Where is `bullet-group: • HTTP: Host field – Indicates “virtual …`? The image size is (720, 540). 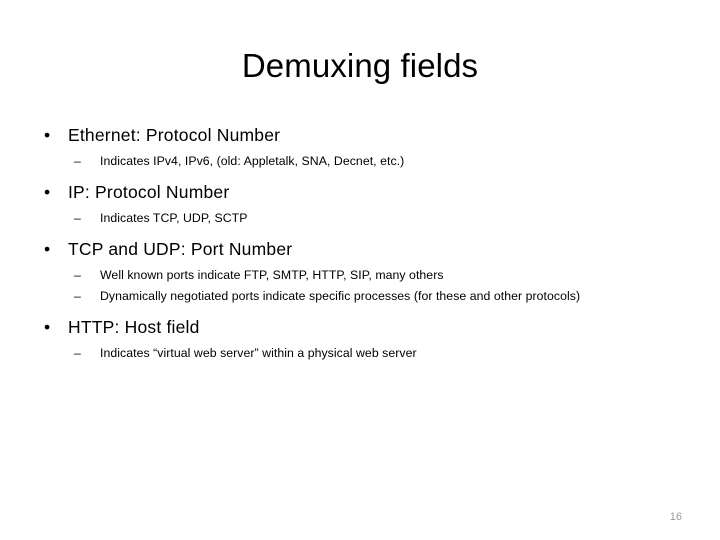
bullet-group: • HTTP: Host field – Indicates “virtual … is located at coordinates (368, 338).